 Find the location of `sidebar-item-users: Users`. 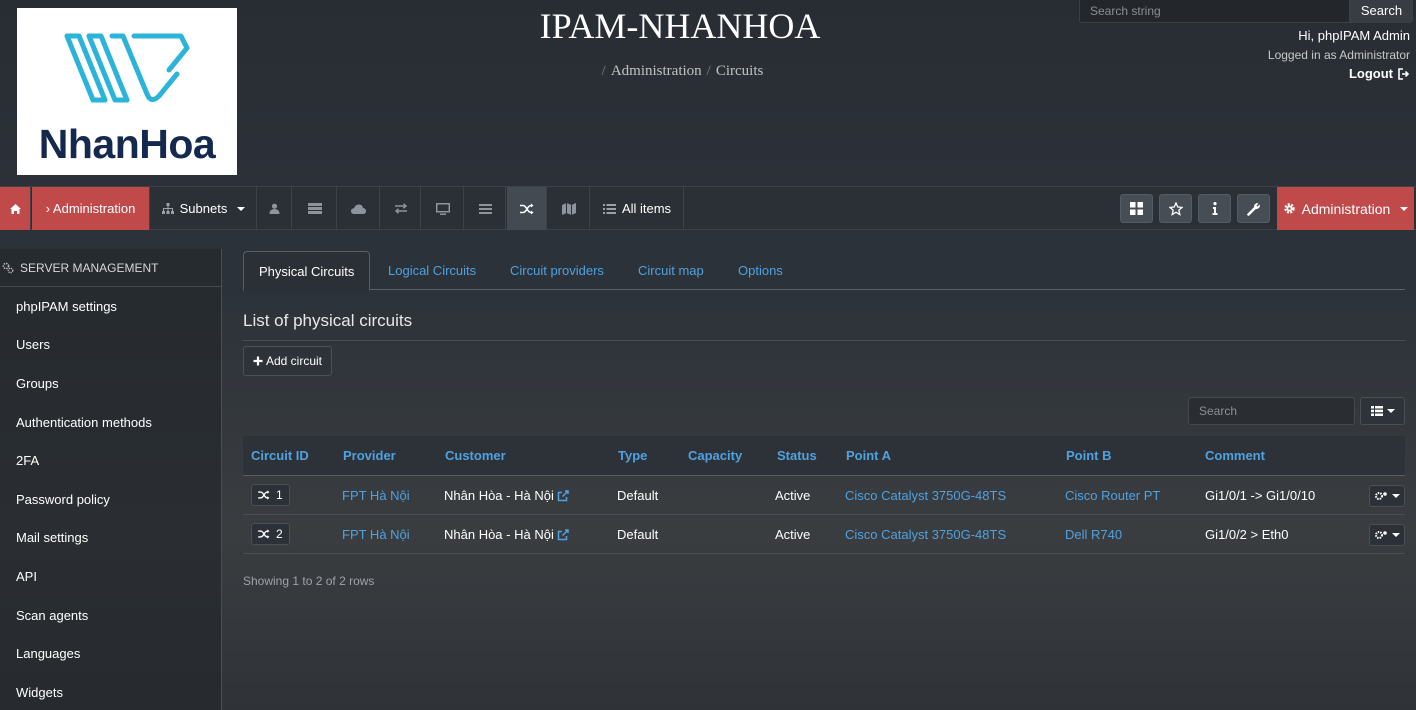

sidebar-item-users: Users is located at coordinates (110, 345).